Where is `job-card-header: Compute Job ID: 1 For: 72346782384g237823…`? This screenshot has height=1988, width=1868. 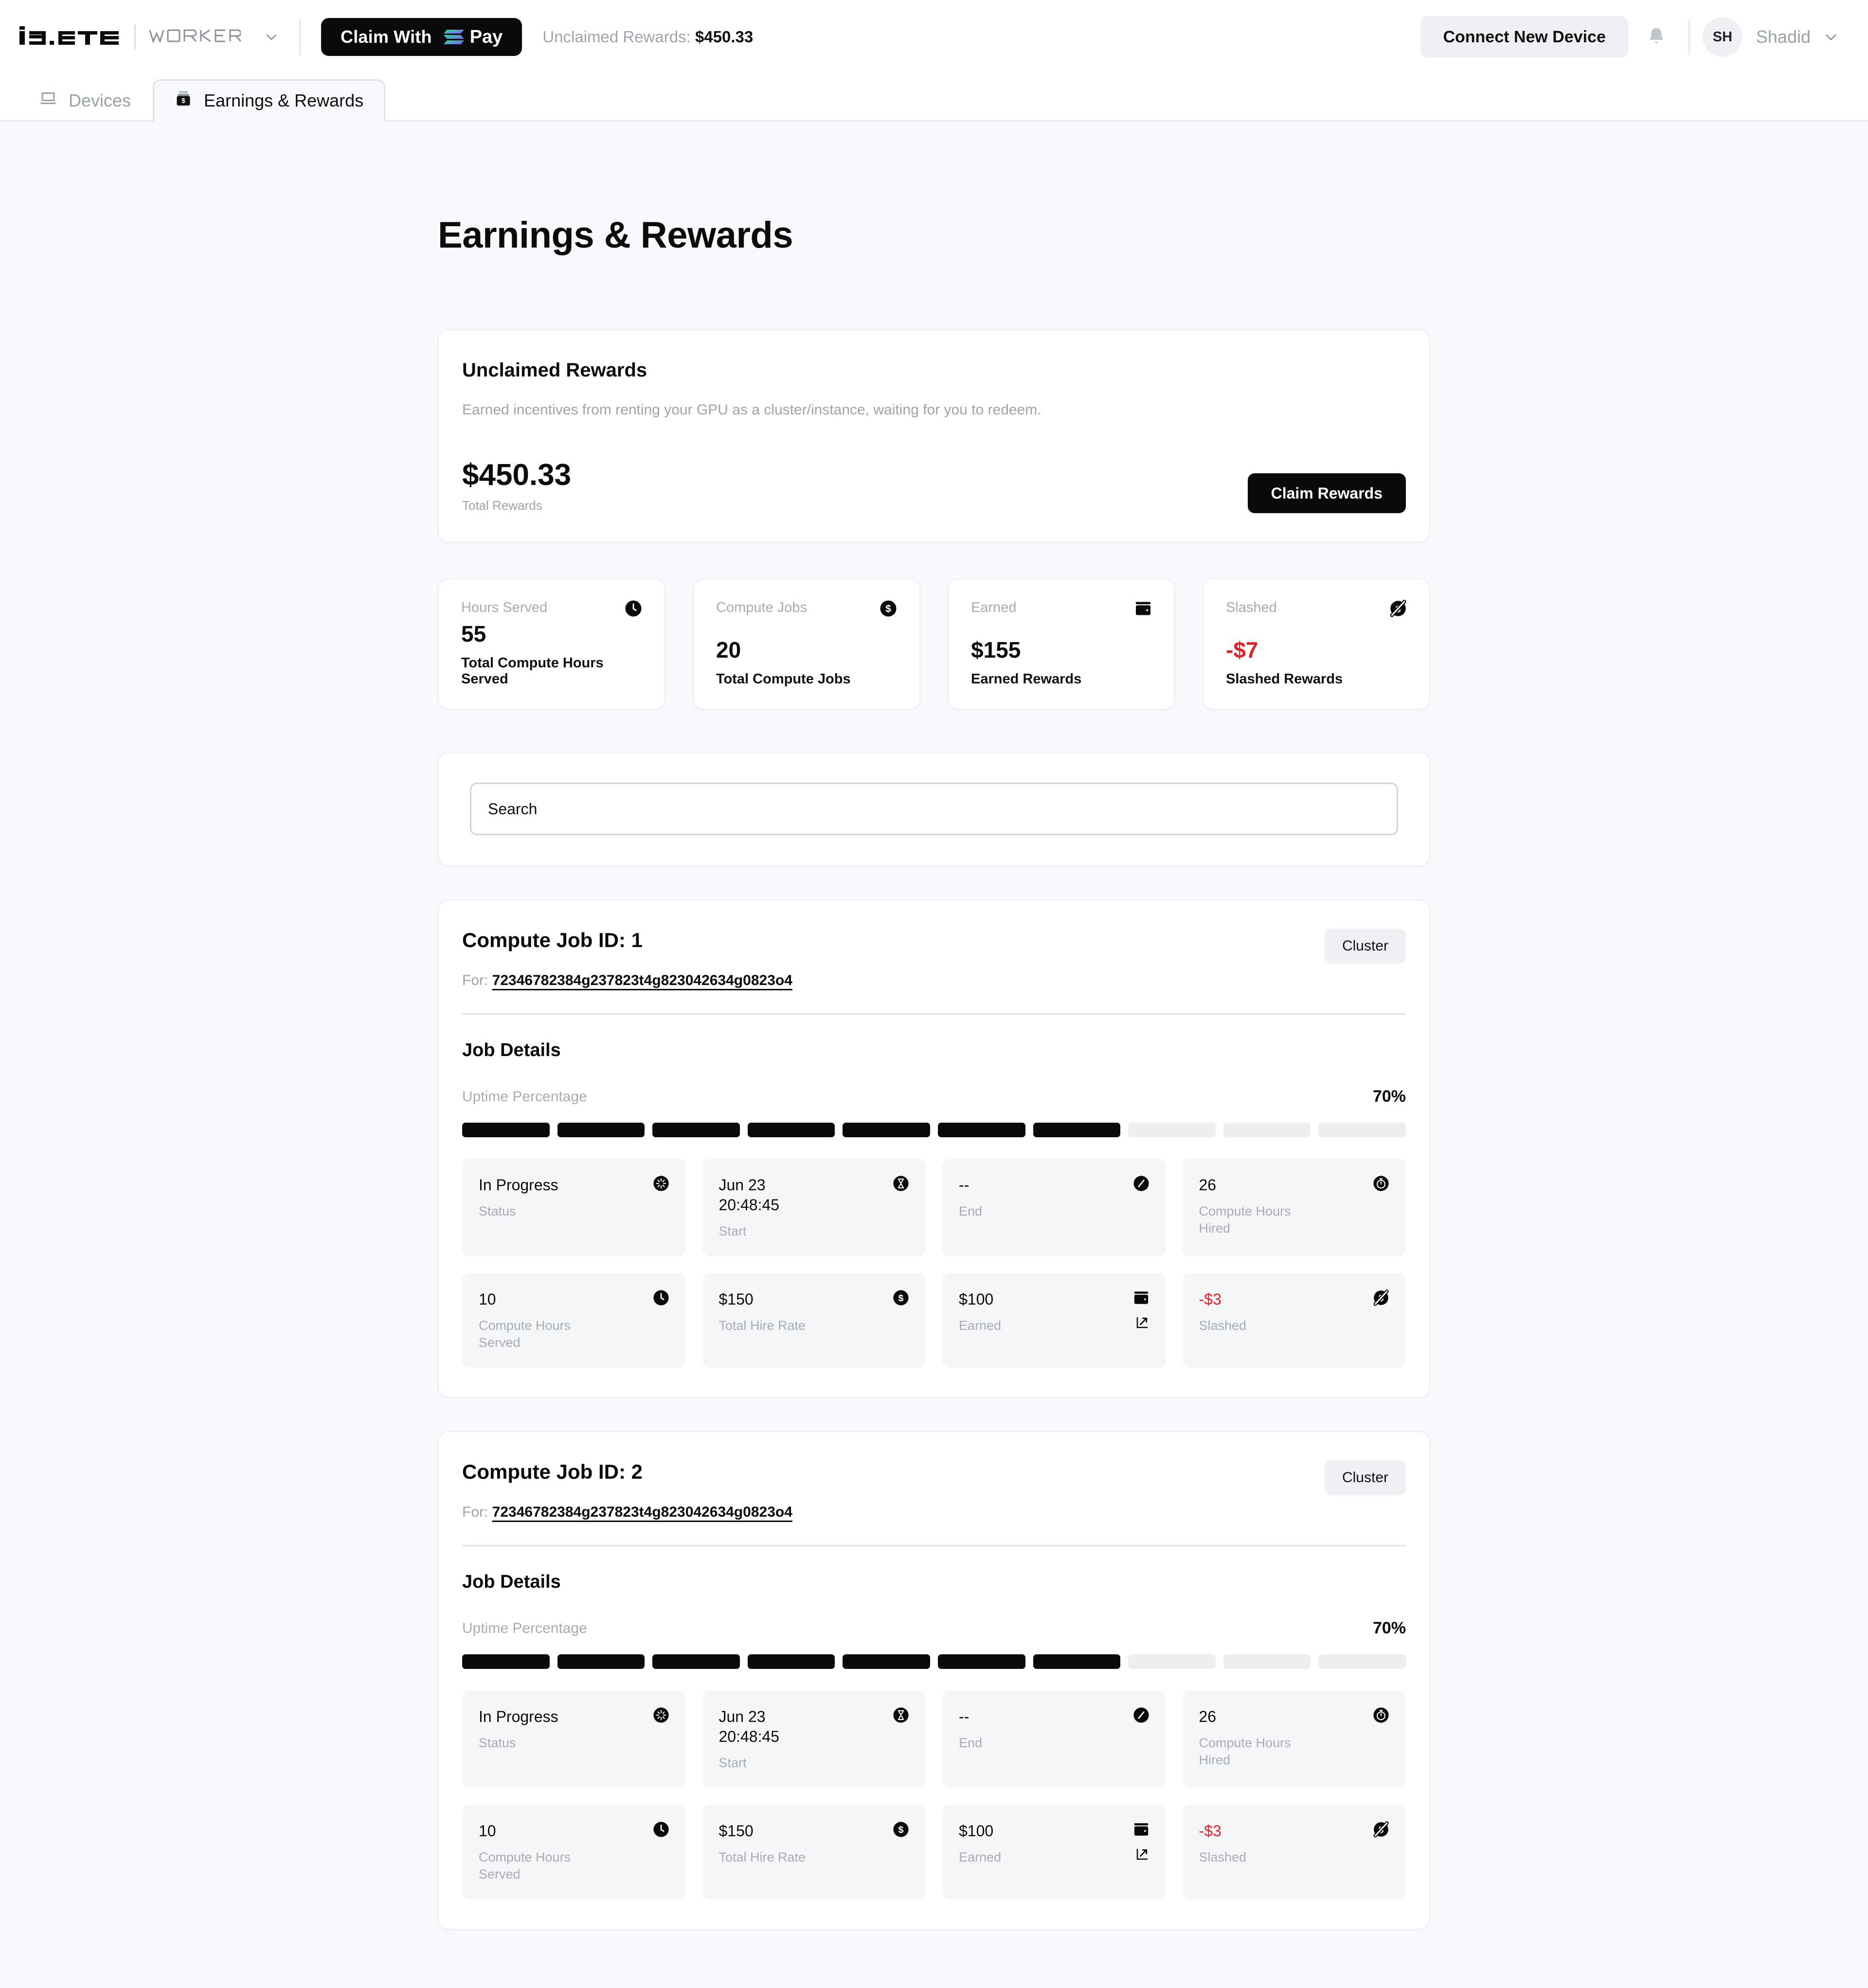 job-card-header: Compute Job ID: 1 For: 72346782384g237823… is located at coordinates (934, 959).